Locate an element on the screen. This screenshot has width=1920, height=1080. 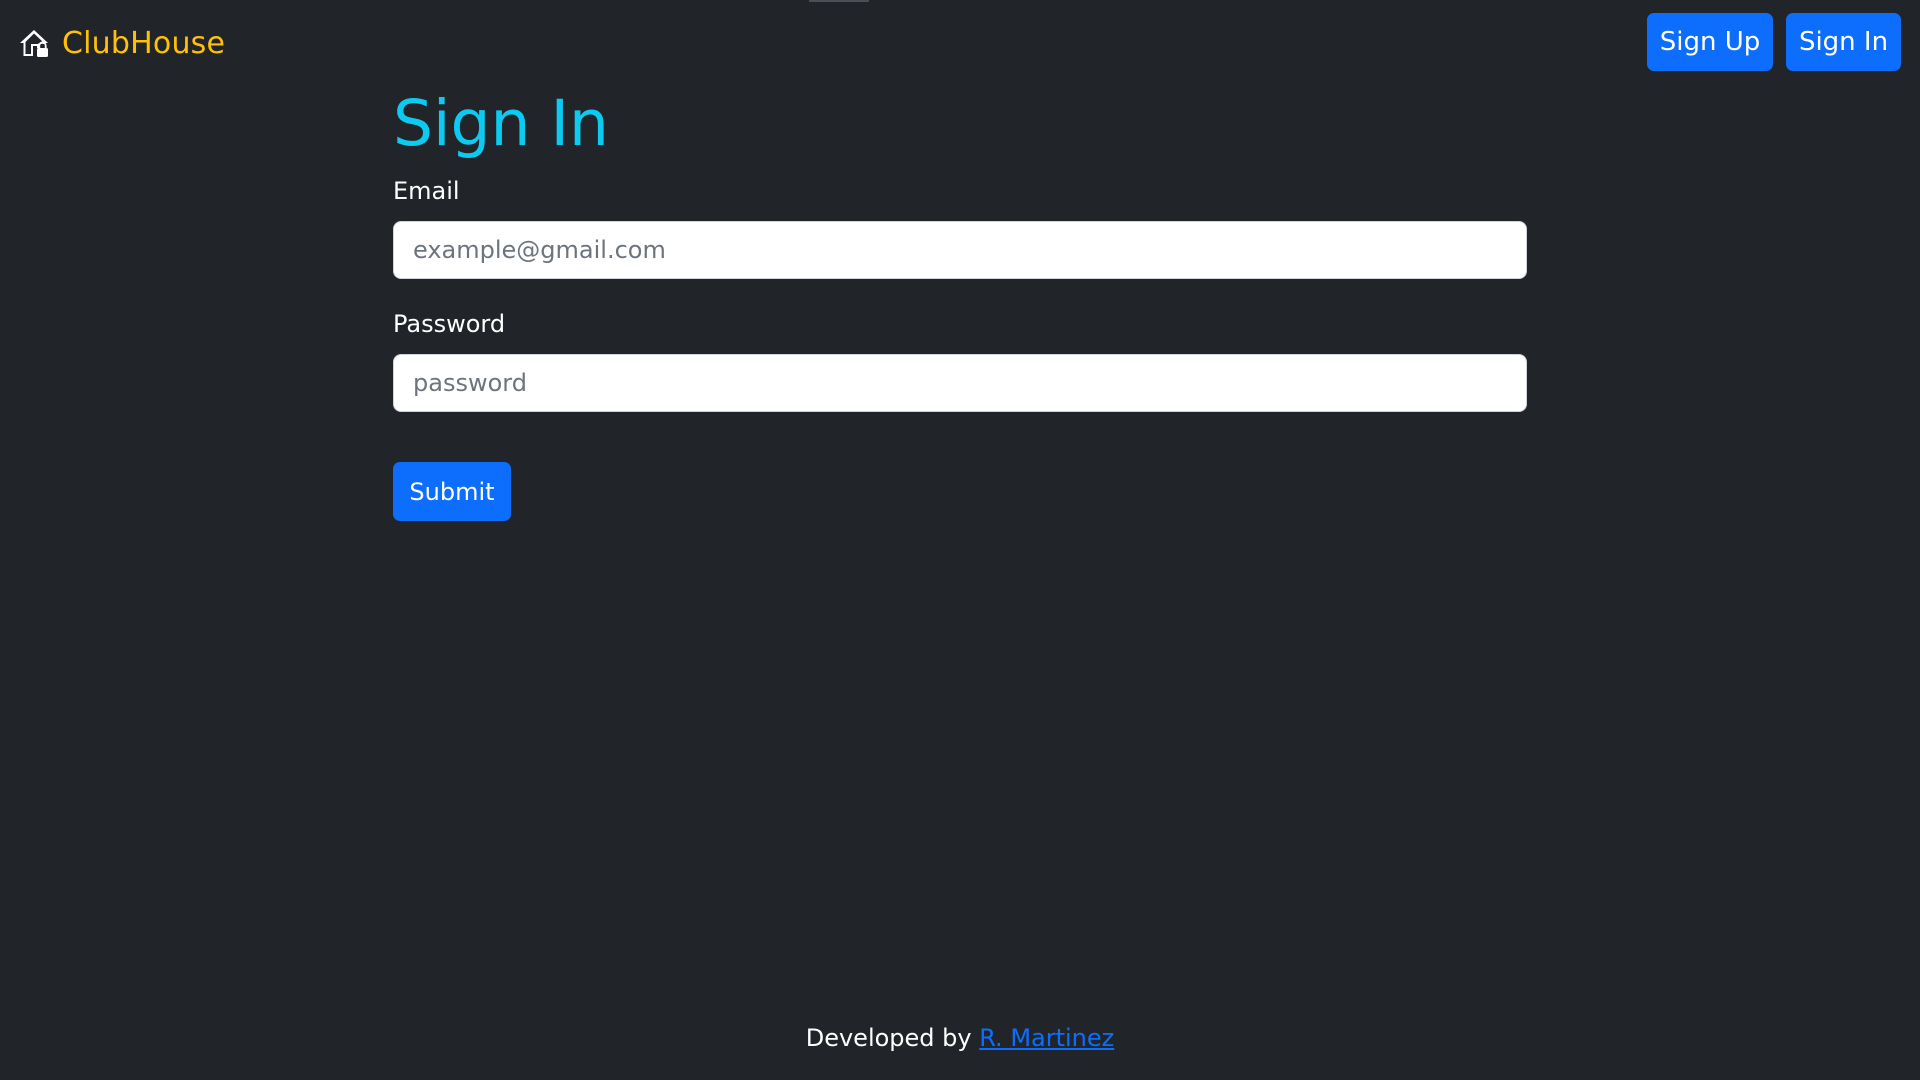
sign-up-button: Sign Up is located at coordinates (1710, 42).